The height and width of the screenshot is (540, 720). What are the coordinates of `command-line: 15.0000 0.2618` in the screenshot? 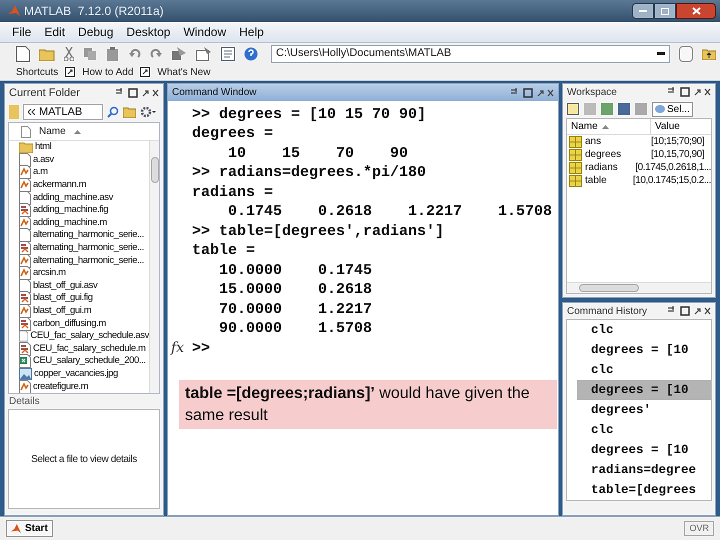 It's located at (295, 290).